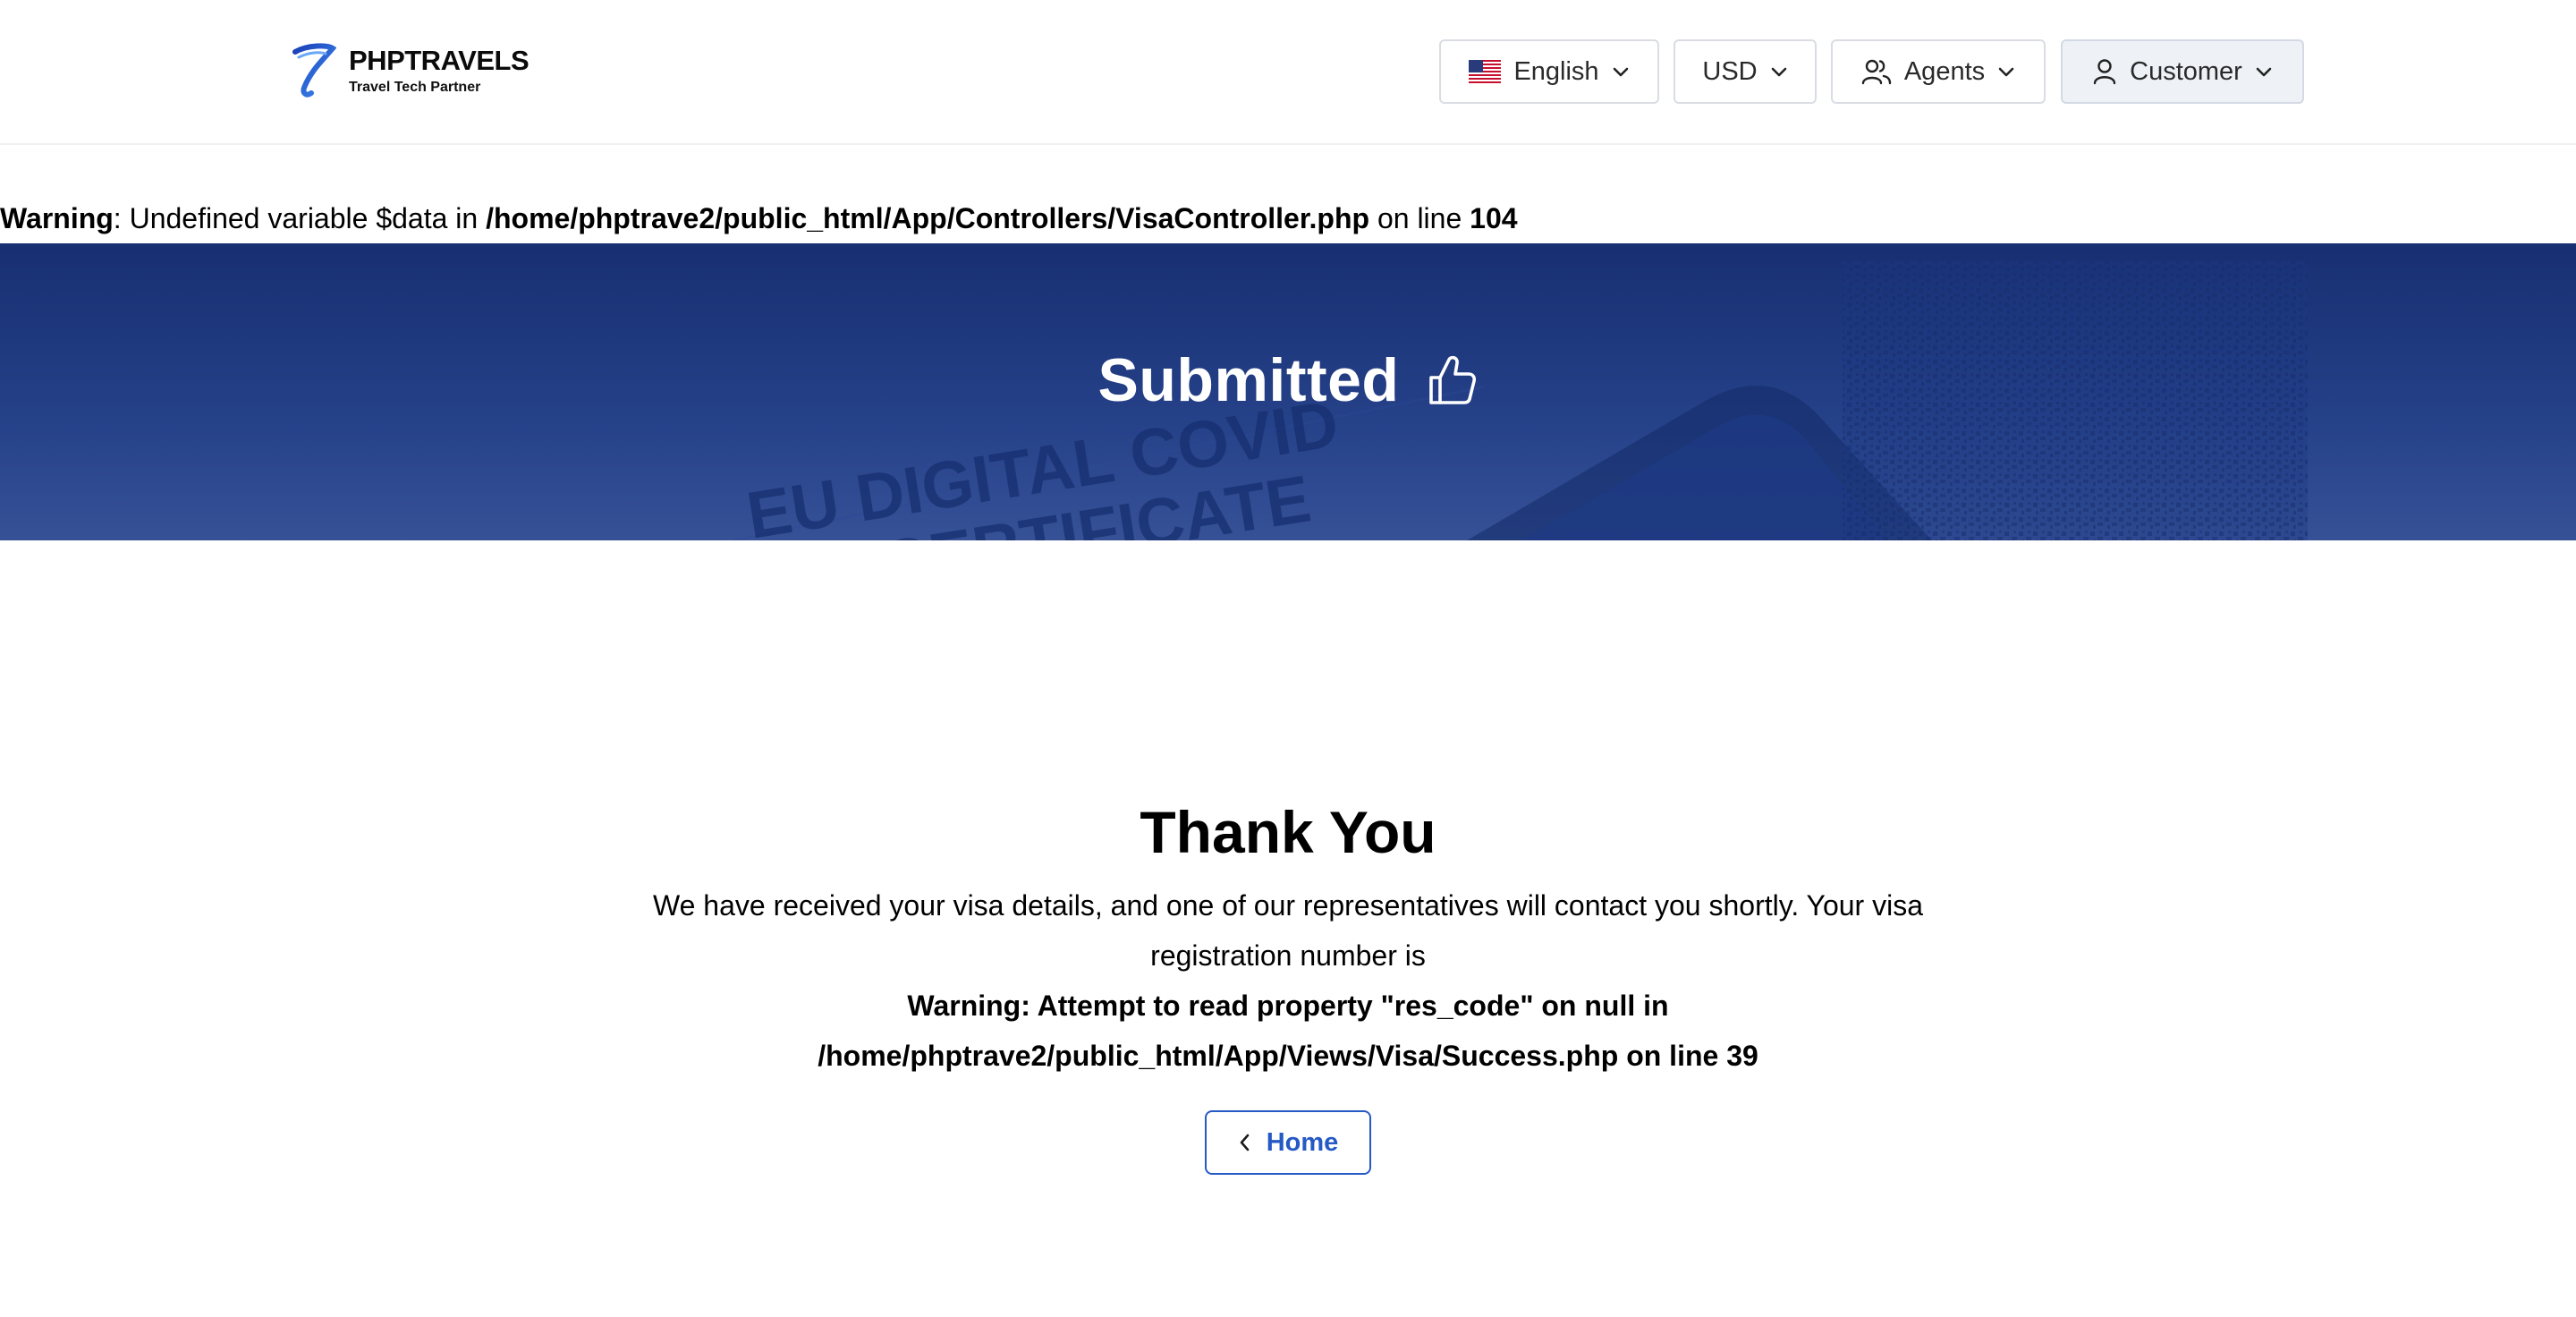  I want to click on warning-text: : Undefined variable $data in, so click(300, 218).